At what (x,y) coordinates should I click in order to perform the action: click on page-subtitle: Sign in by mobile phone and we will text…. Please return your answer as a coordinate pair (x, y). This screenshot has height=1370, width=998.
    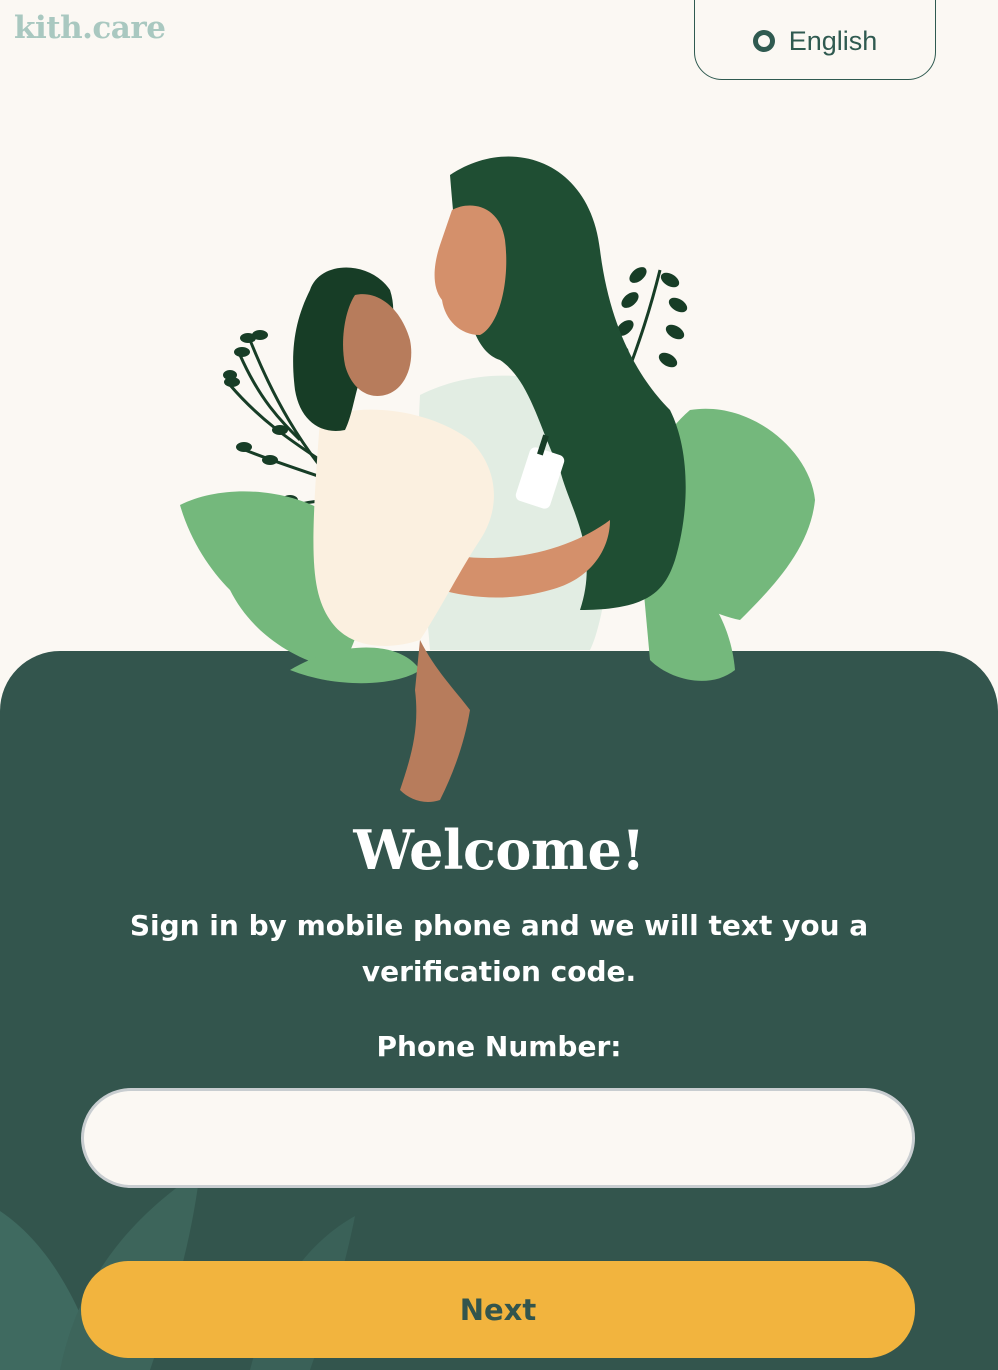
    Looking at the image, I should click on (499, 948).